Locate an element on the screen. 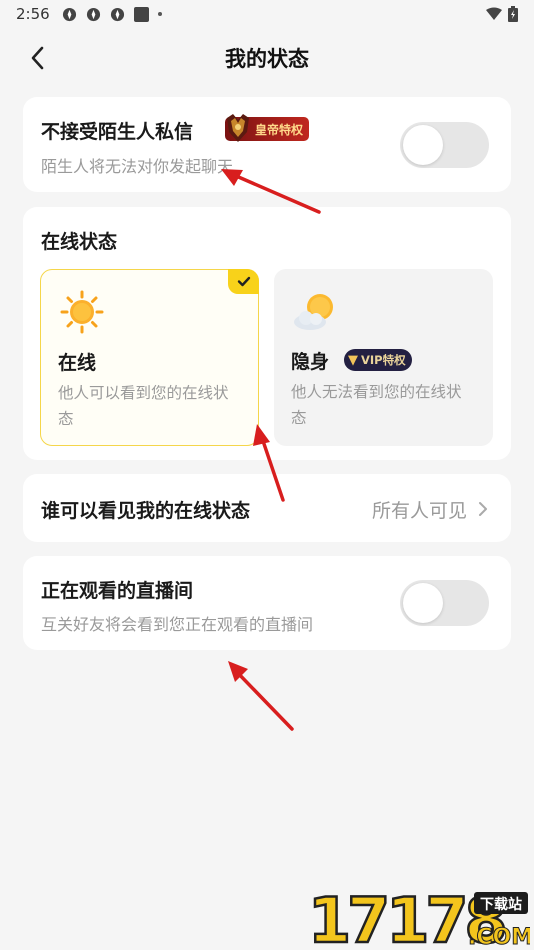 The image size is (534, 950). stranger-dm-toggle is located at coordinates (444, 145).